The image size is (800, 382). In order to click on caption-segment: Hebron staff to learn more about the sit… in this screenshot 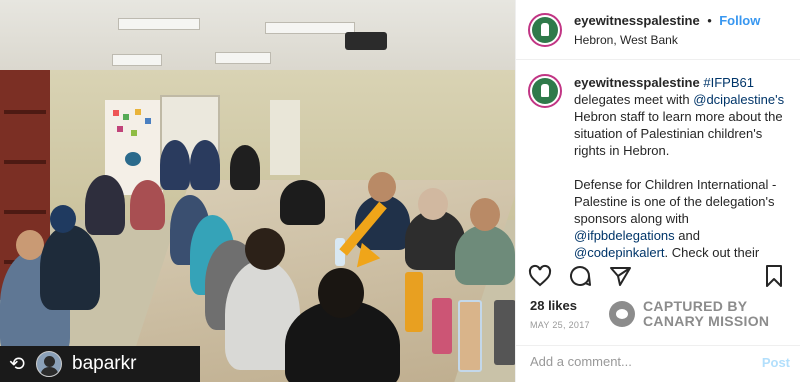, I will do `click(678, 133)`.